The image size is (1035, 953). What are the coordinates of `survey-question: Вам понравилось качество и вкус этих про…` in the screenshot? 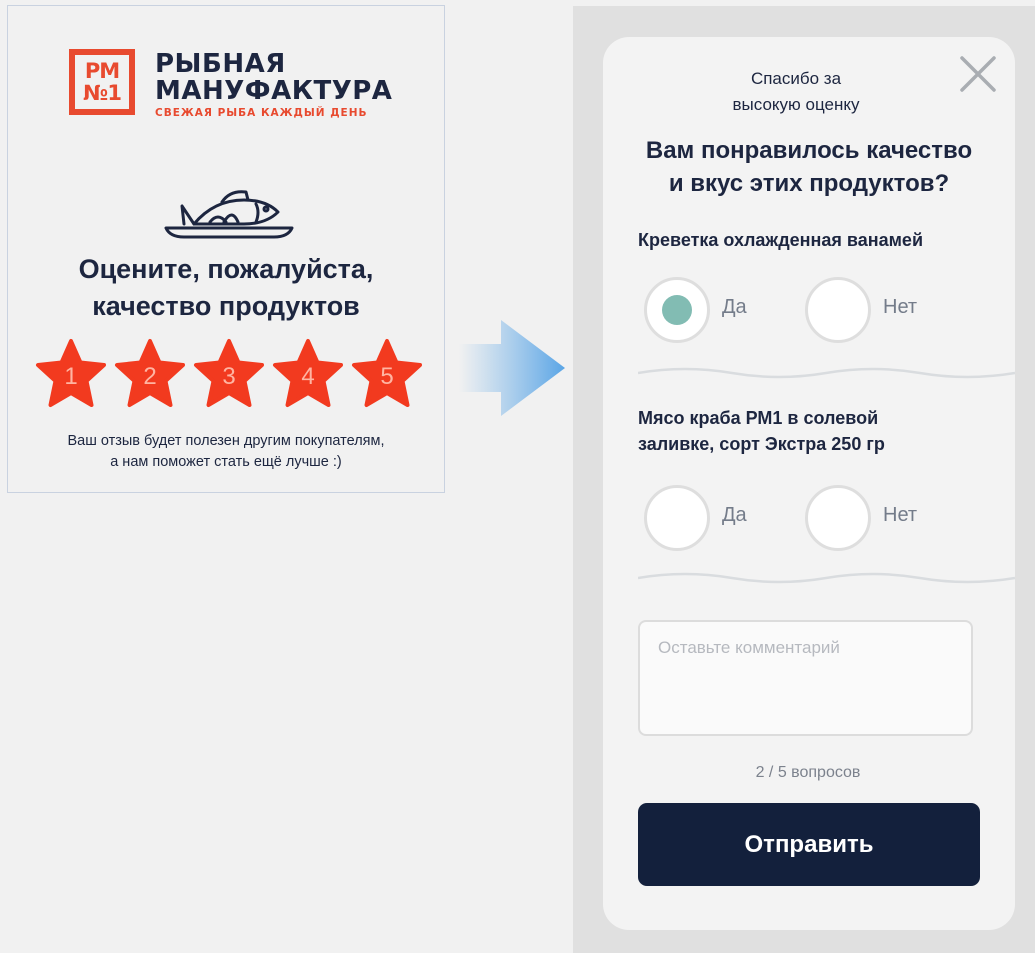 It's located at (809, 167).